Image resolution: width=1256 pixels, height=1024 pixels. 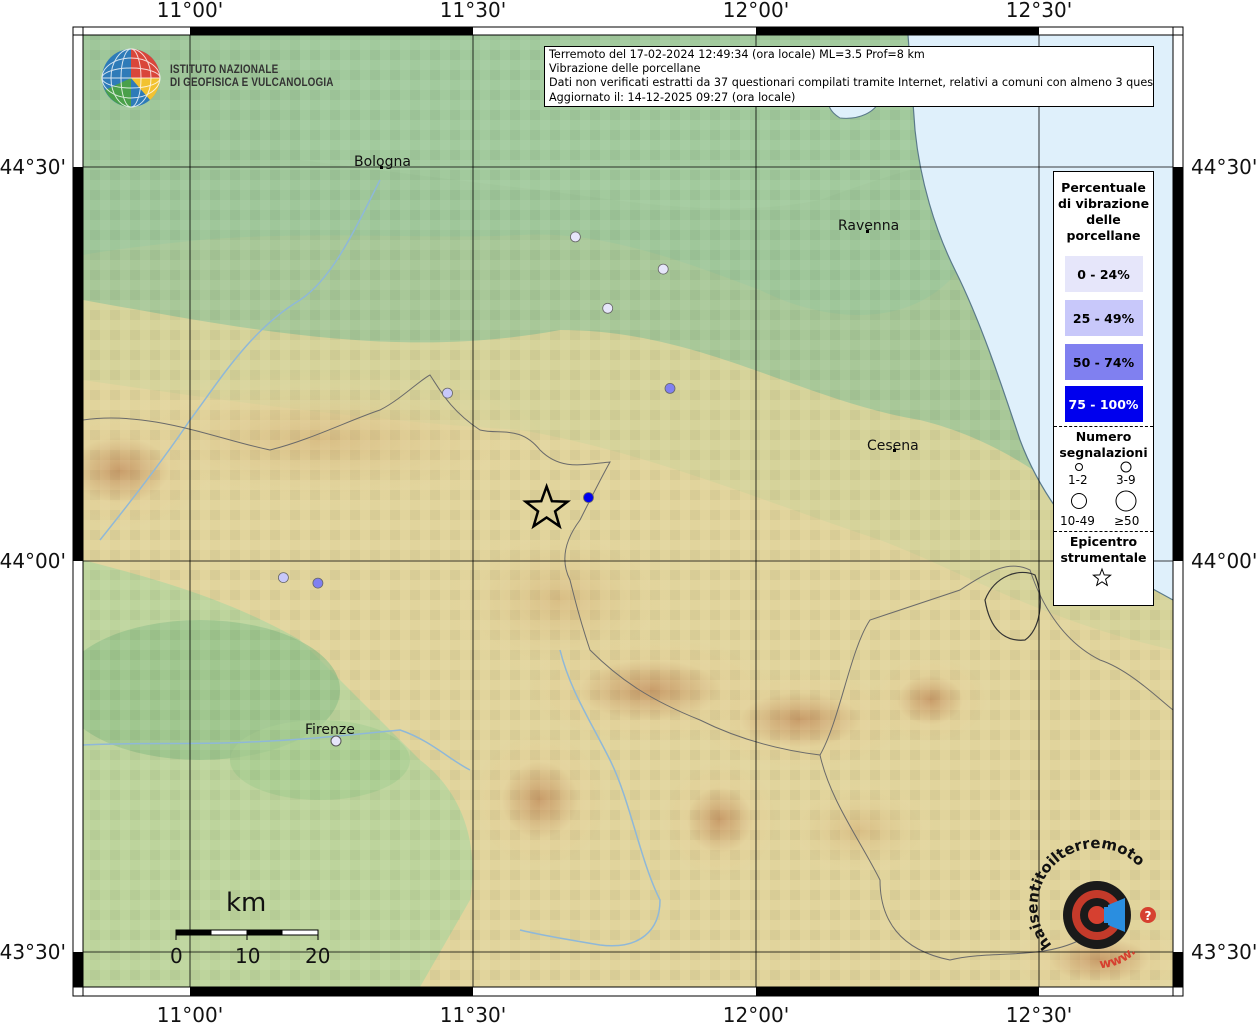 I want to click on legend-class-3: 75 - 100%, so click(x=1103, y=404).